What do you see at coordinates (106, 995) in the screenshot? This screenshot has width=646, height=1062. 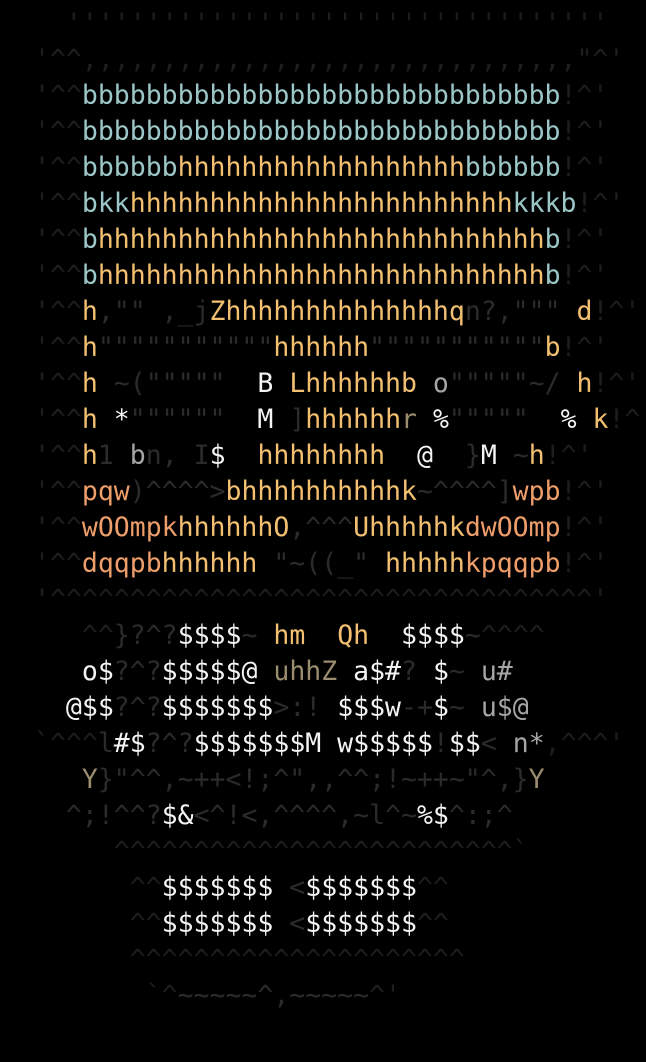 I see `ascii-segment: `^` at bounding box center [106, 995].